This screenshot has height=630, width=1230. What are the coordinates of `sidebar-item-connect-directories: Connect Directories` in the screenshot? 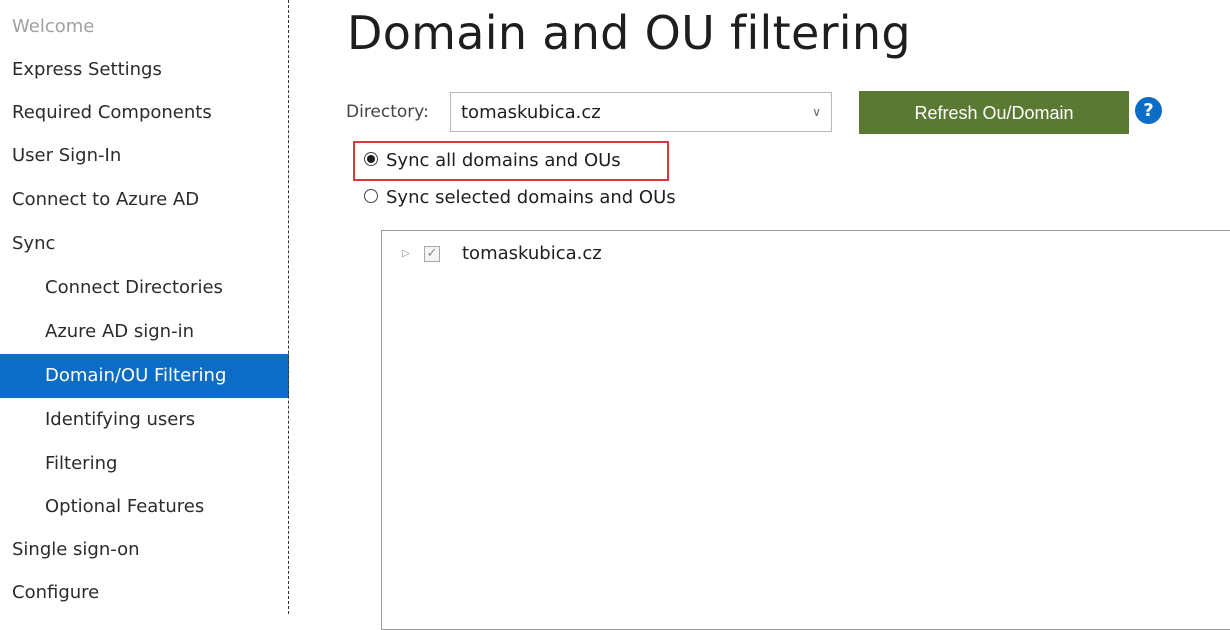 It's located at (144, 288).